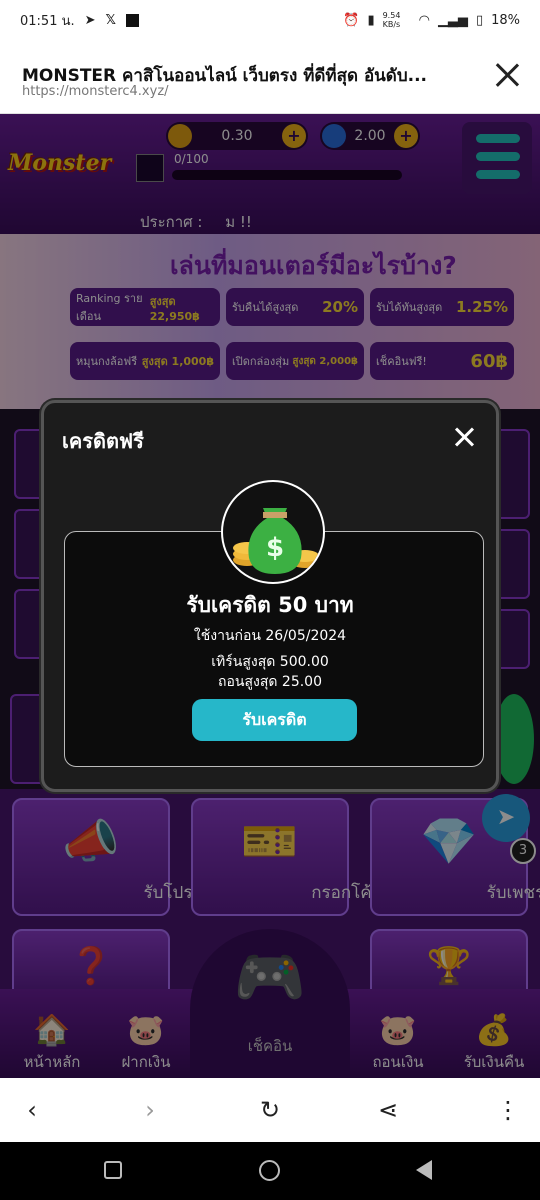 Image resolution: width=540 pixels, height=1200 pixels. What do you see at coordinates (371, 20) in the screenshot?
I see `vibrate-icon: ▮` at bounding box center [371, 20].